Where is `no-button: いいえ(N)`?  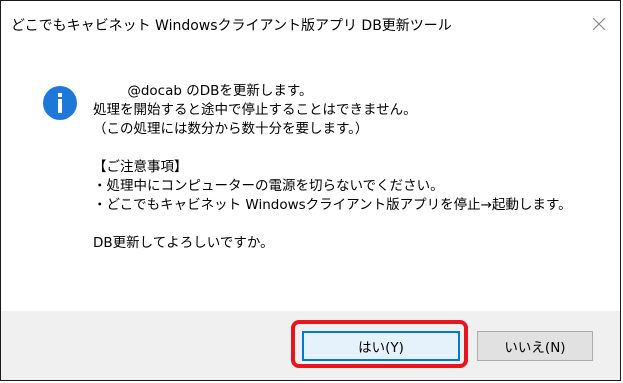 no-button: いいえ(N) is located at coordinates (535, 346).